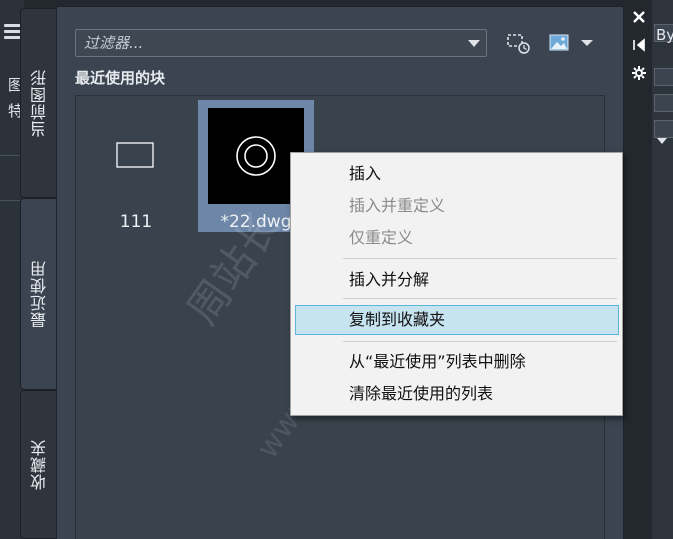  What do you see at coordinates (457, 206) in the screenshot?
I see `menu-item-insert-redefine: 插入并重定义` at bounding box center [457, 206].